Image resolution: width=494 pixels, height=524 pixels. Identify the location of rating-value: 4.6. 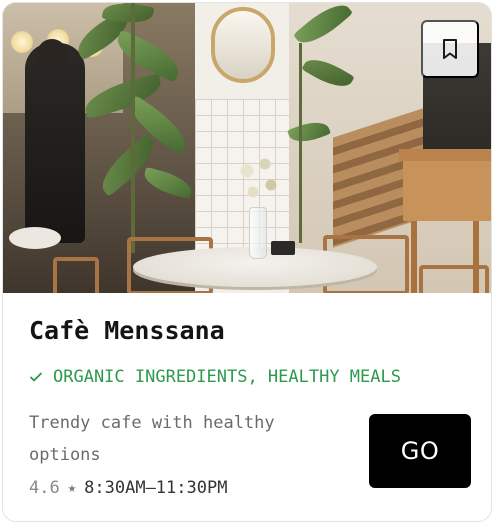
(44, 488).